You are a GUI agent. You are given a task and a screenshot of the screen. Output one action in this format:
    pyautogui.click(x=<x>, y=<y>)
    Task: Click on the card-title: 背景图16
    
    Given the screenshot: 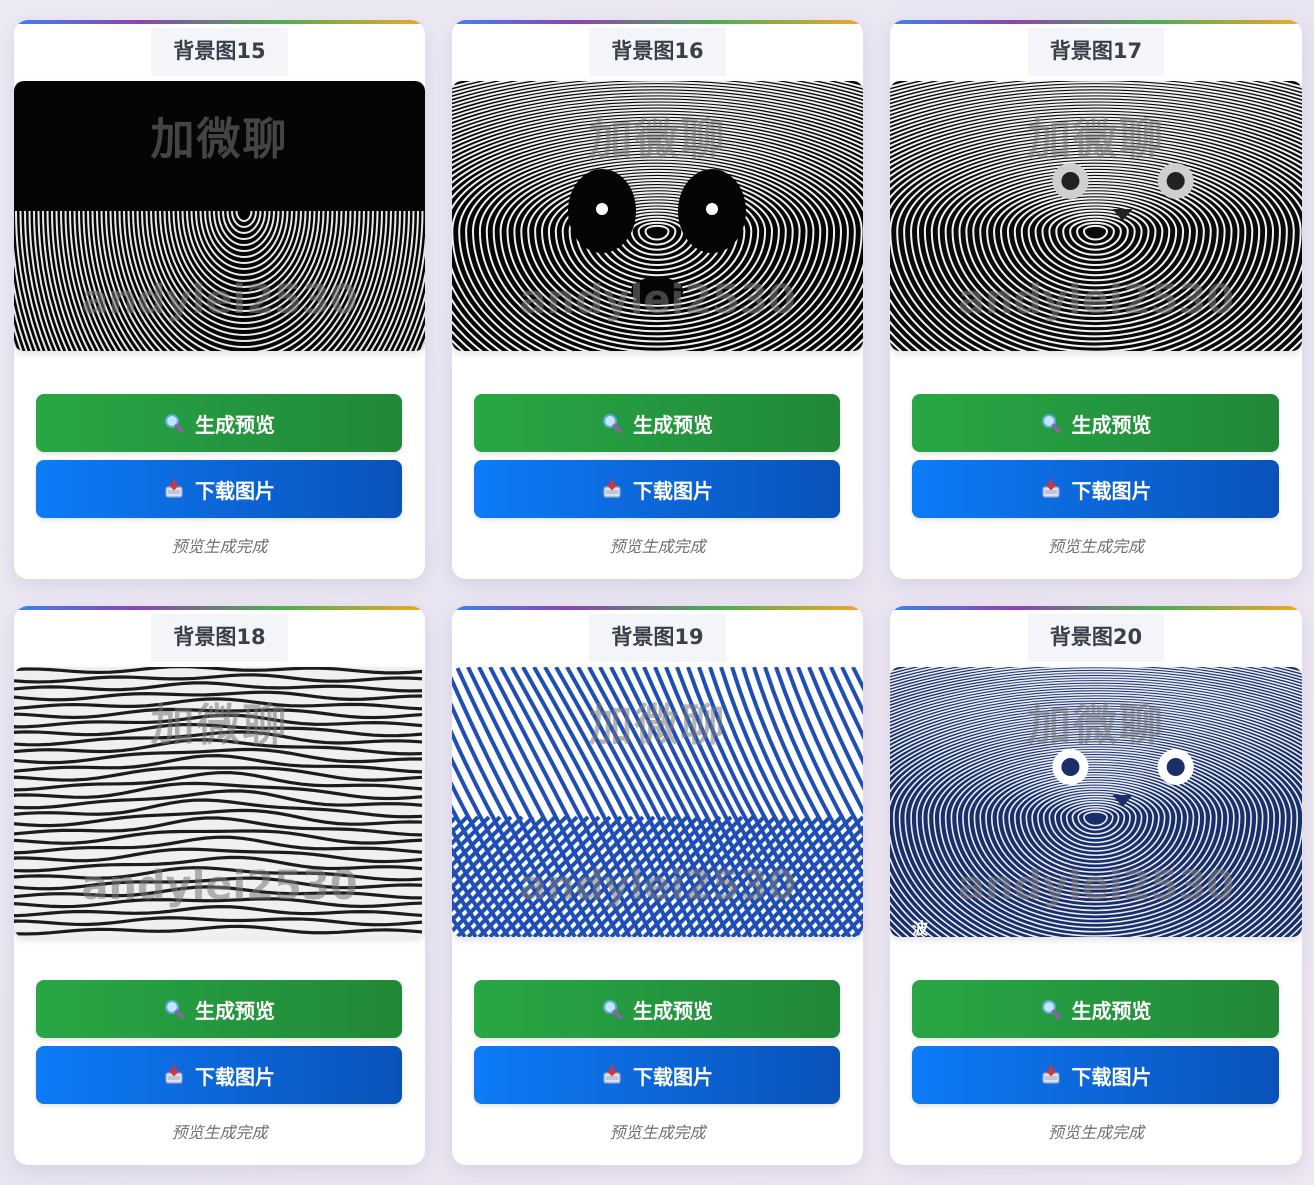 What is the action you would take?
    pyautogui.click(x=657, y=52)
    